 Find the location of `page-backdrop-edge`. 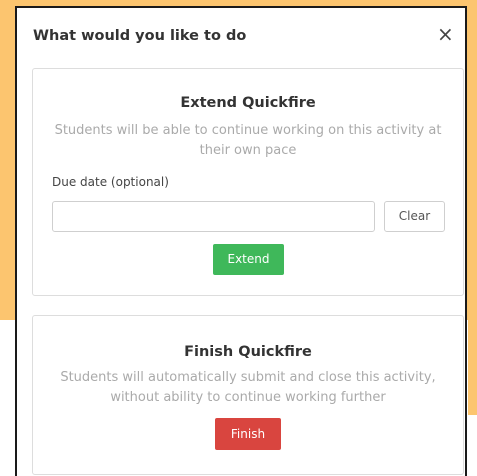

page-backdrop-edge is located at coordinates (472, 367).